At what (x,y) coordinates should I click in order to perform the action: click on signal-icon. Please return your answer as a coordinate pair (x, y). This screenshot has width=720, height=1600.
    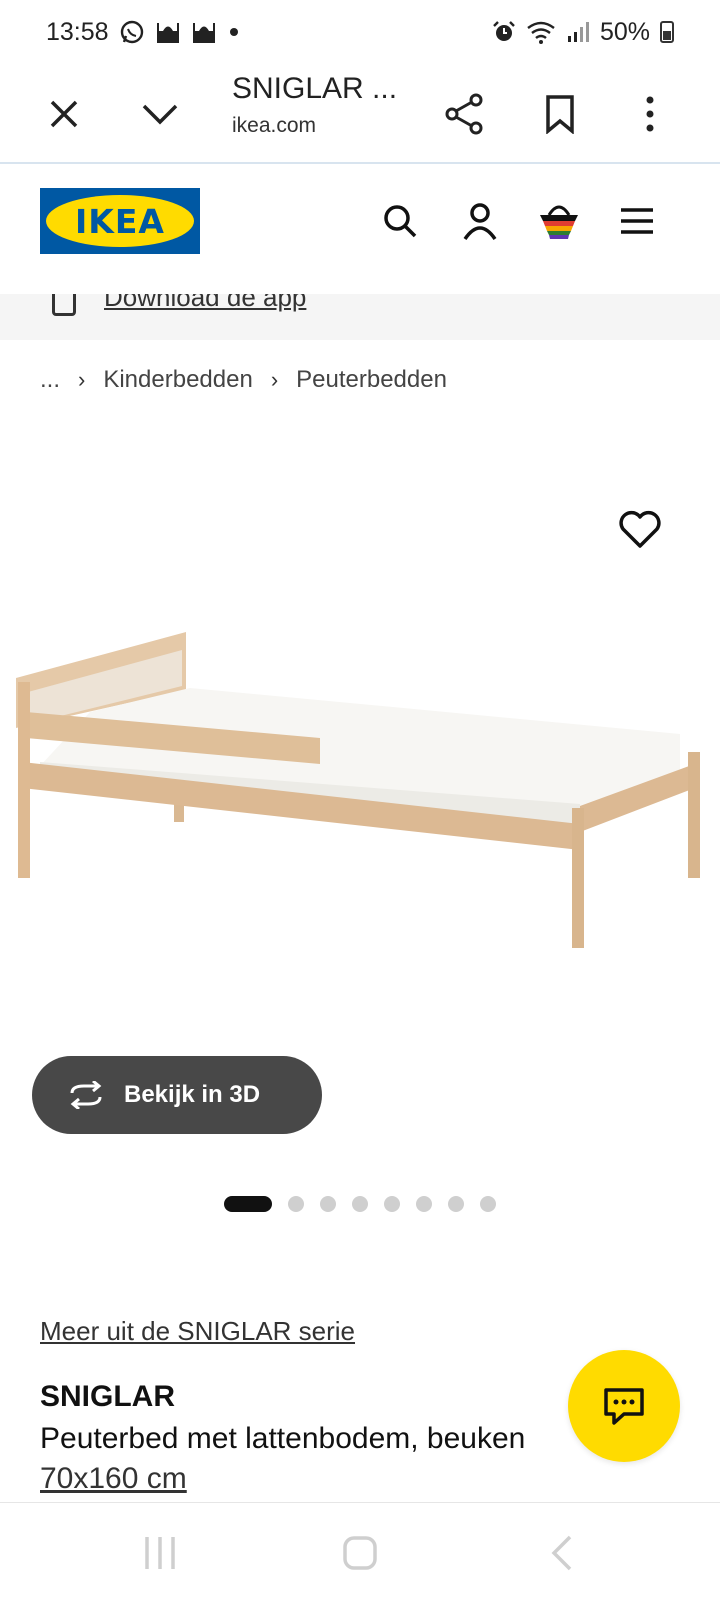
    Looking at the image, I should click on (578, 32).